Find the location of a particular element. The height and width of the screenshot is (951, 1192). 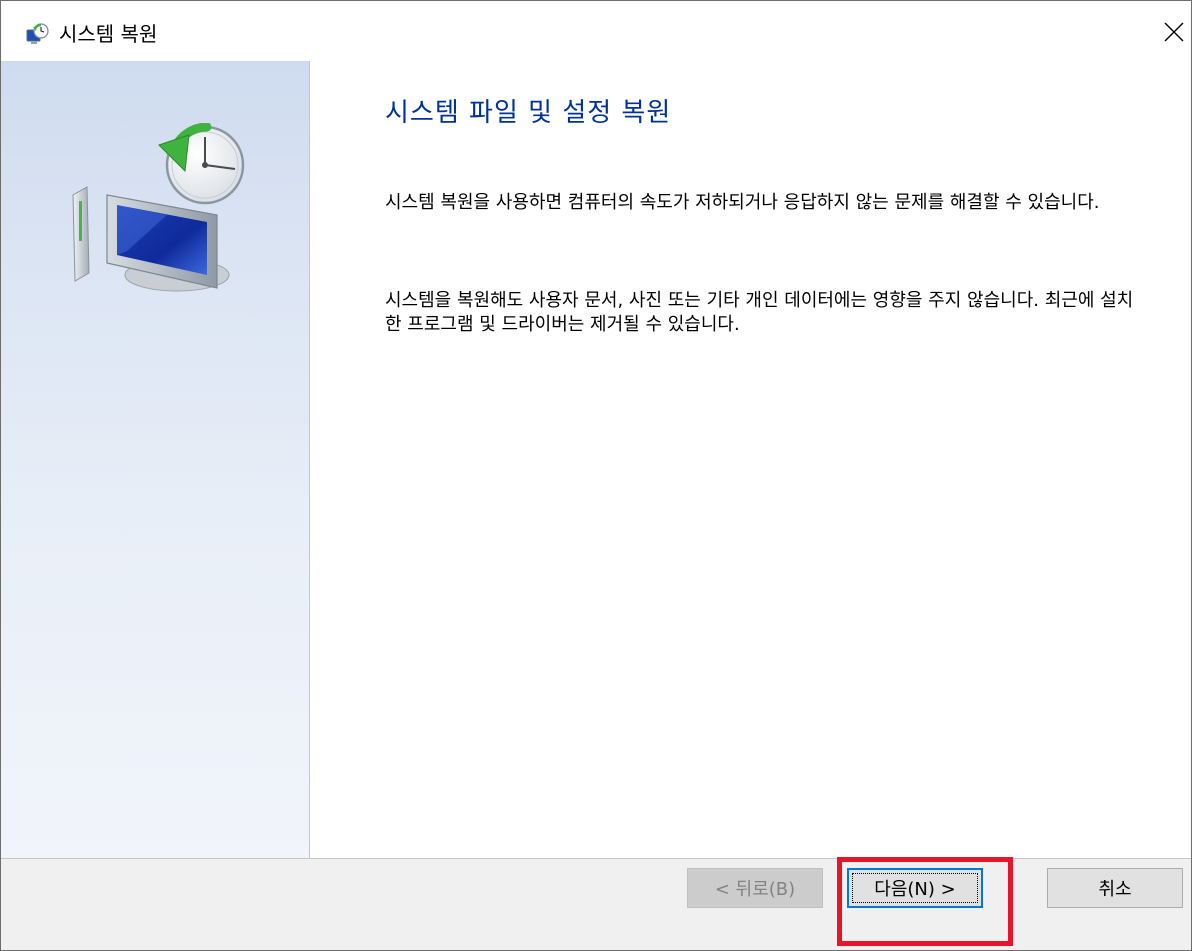

close-icon is located at coordinates (1174, 32).